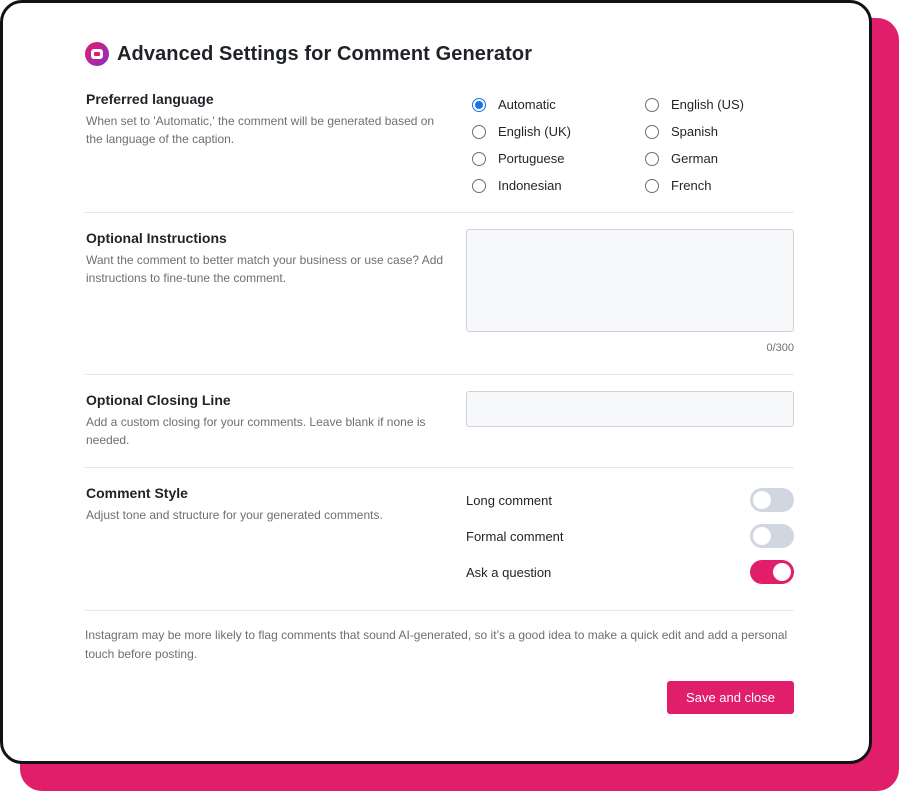 The image size is (899, 791). Describe the element at coordinates (509, 572) in the screenshot. I see `toggle-label: Ask a question` at that location.